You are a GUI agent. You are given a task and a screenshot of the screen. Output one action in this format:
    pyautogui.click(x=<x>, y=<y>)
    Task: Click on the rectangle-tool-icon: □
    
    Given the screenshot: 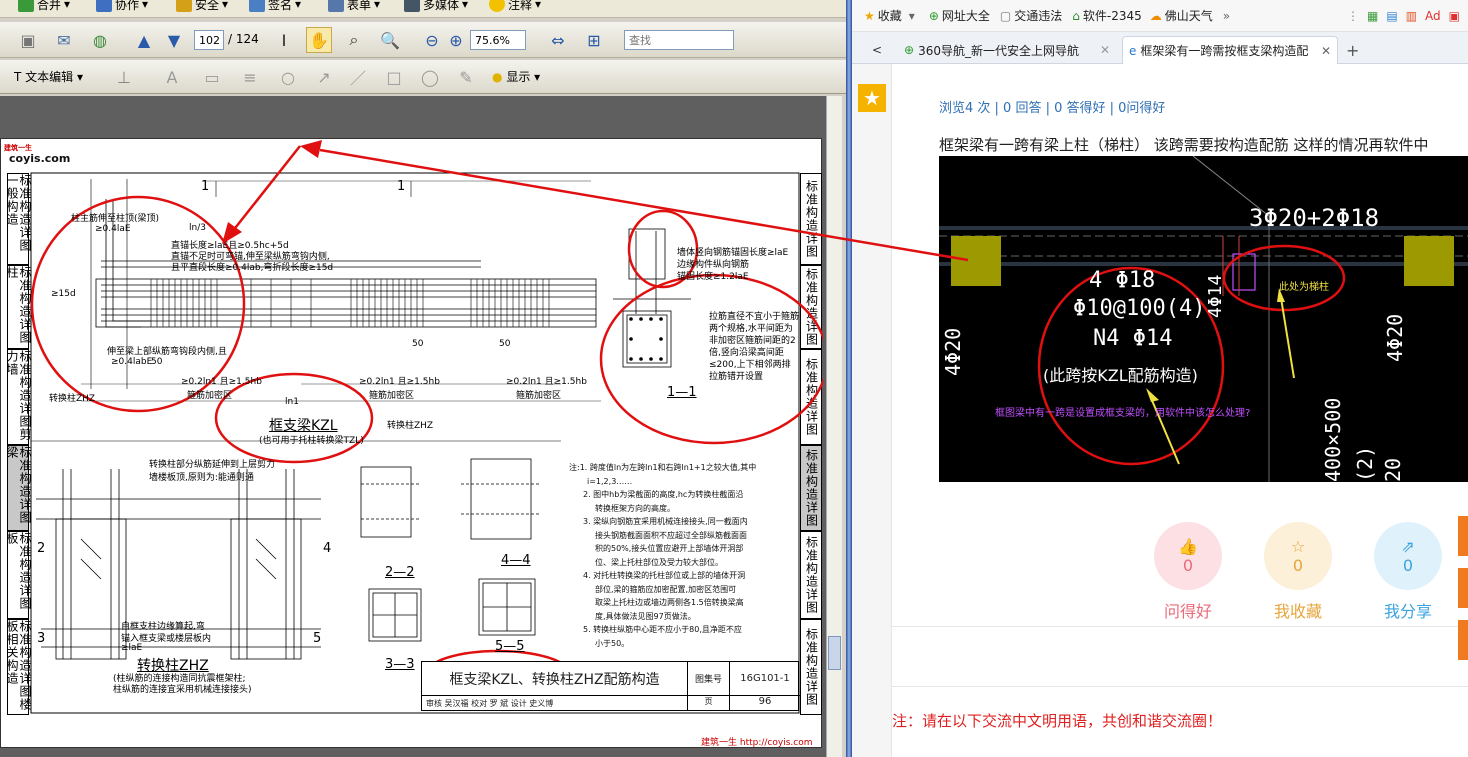 What is the action you would take?
    pyautogui.click(x=394, y=77)
    